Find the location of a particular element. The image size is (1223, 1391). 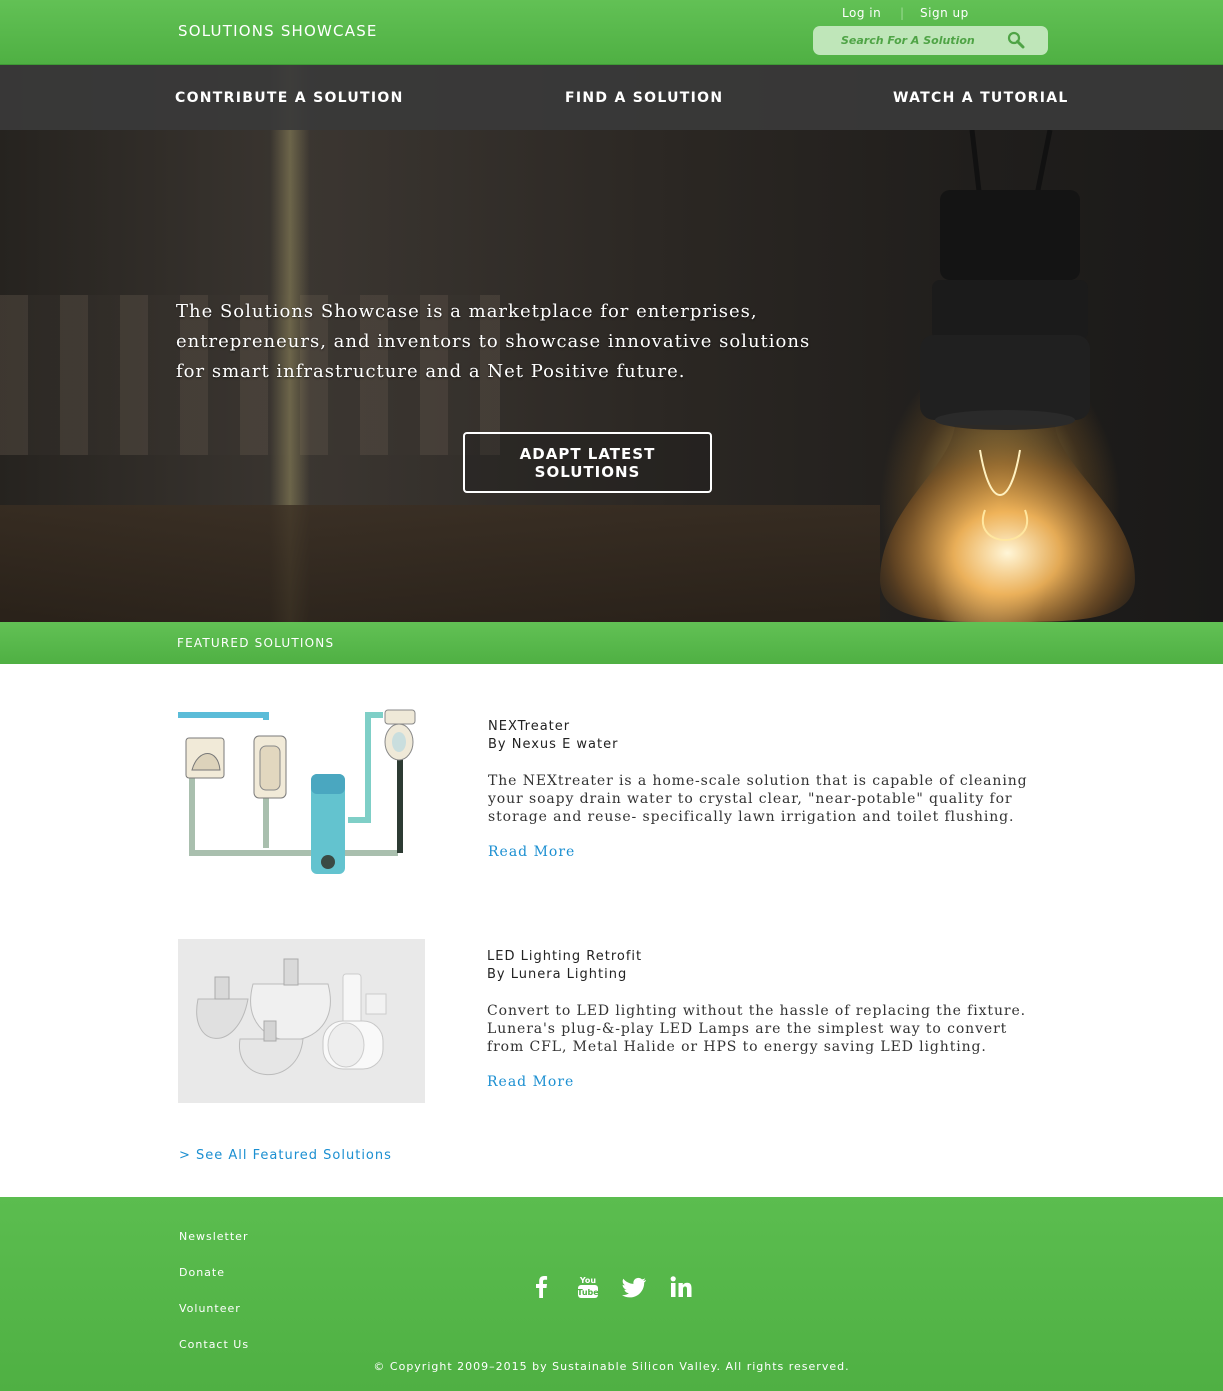

site-header: SOLUTIONS SHOWCASE Log in | Sign up is located at coordinates (611, 32).